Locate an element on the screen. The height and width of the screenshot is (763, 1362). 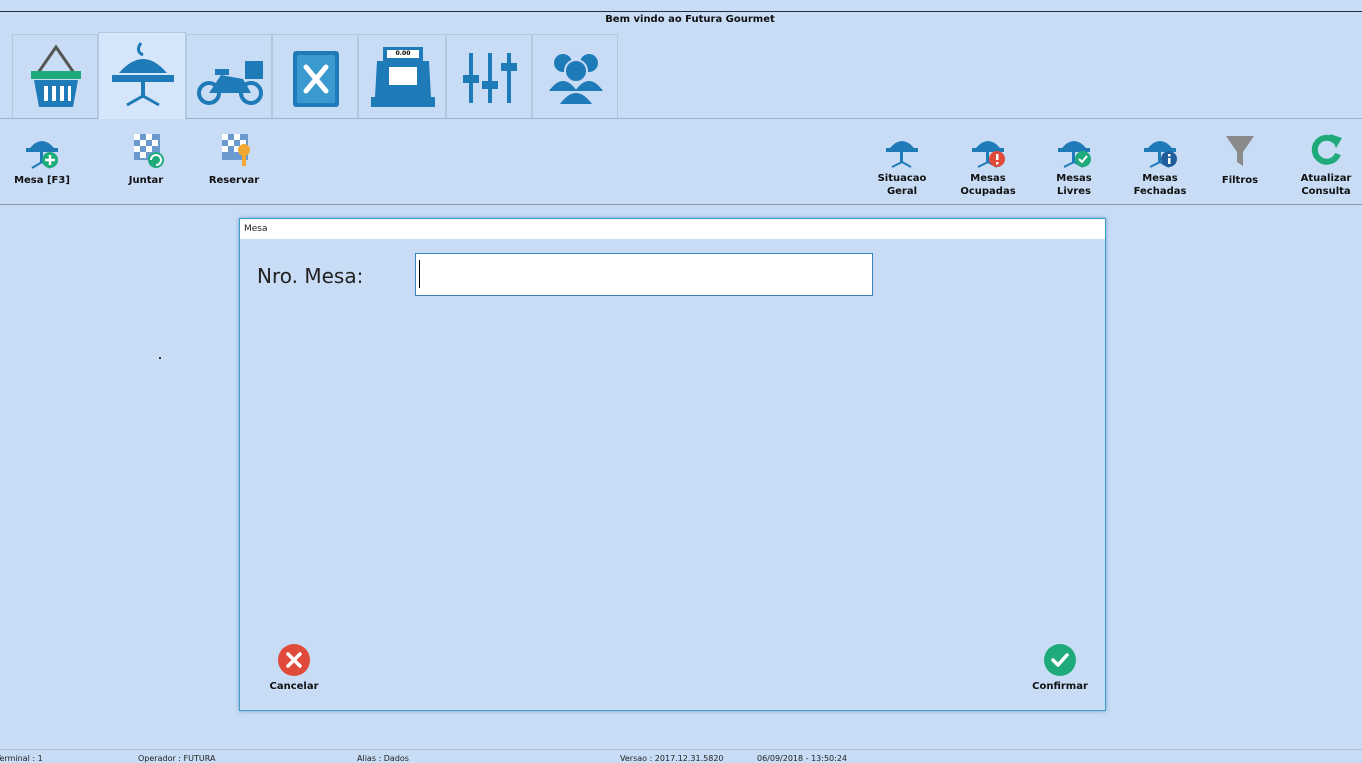
mesas-livres-line2: Livres is located at coordinates (1074, 191).